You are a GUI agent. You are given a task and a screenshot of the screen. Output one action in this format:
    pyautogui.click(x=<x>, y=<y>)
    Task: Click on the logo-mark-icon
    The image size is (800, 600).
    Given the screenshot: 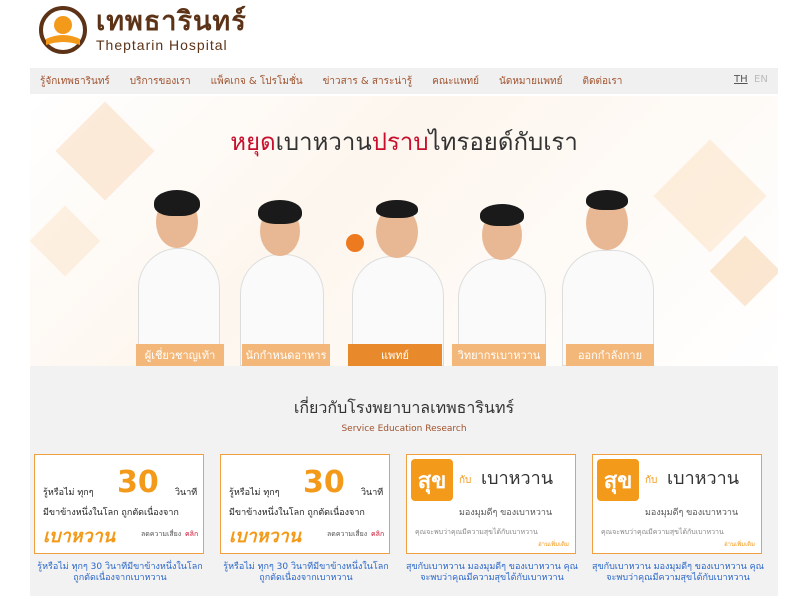 What is the action you would take?
    pyautogui.click(x=63, y=30)
    